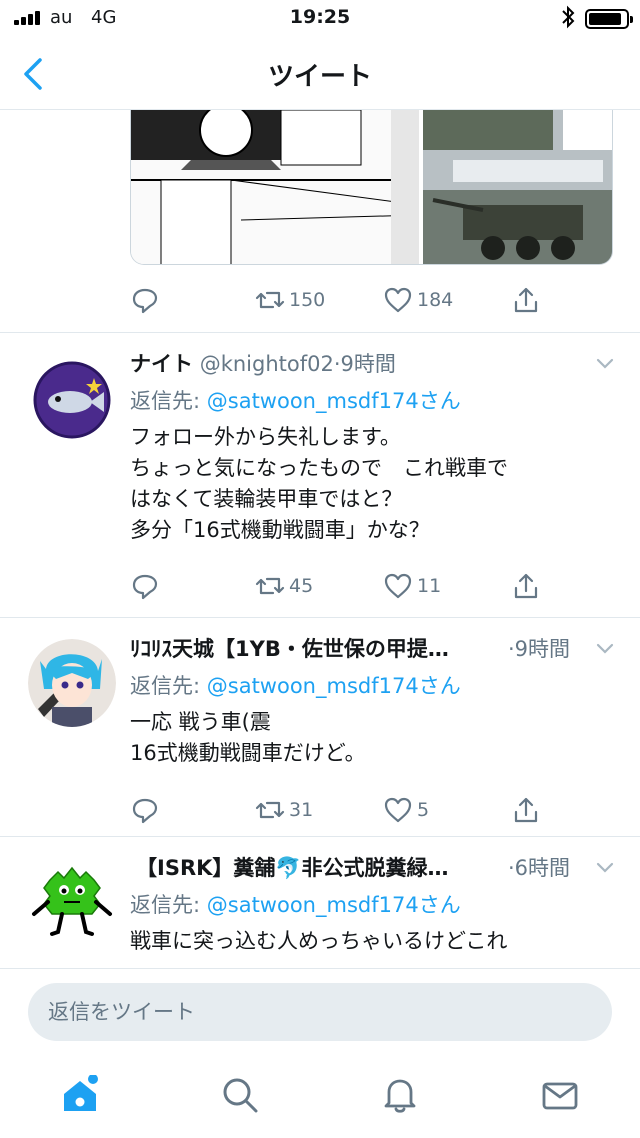 The height and width of the screenshot is (1138, 640). I want to click on tweet-header: ナイト @knightof02·9時間, so click(355, 365).